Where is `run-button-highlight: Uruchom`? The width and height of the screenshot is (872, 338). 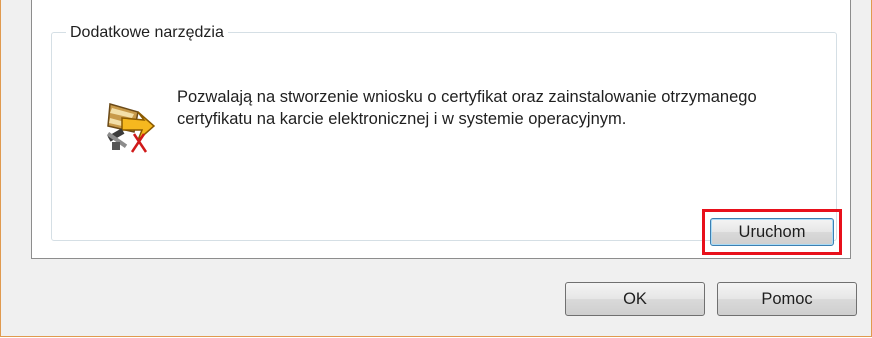
run-button-highlight: Uruchom is located at coordinates (772, 232).